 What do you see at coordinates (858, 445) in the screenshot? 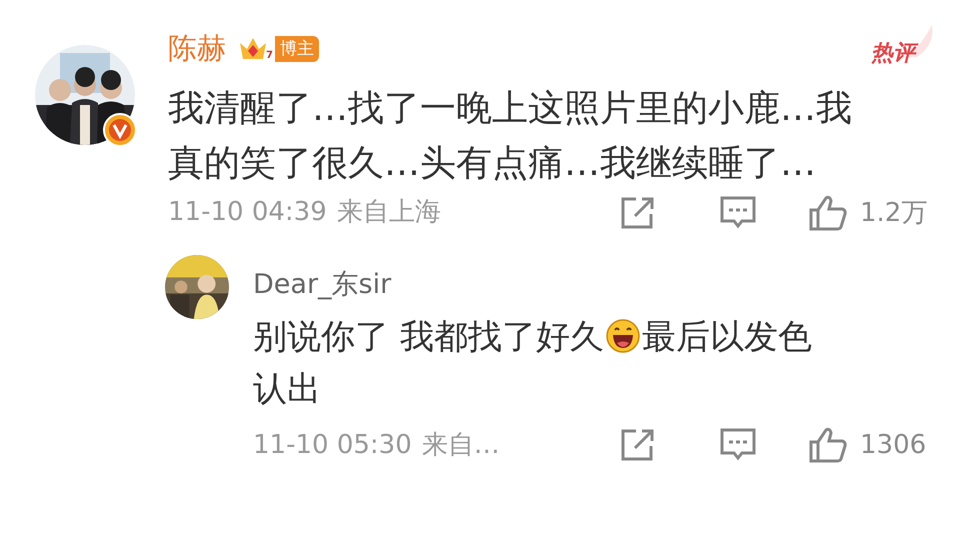
I see `like-button: 1306` at bounding box center [858, 445].